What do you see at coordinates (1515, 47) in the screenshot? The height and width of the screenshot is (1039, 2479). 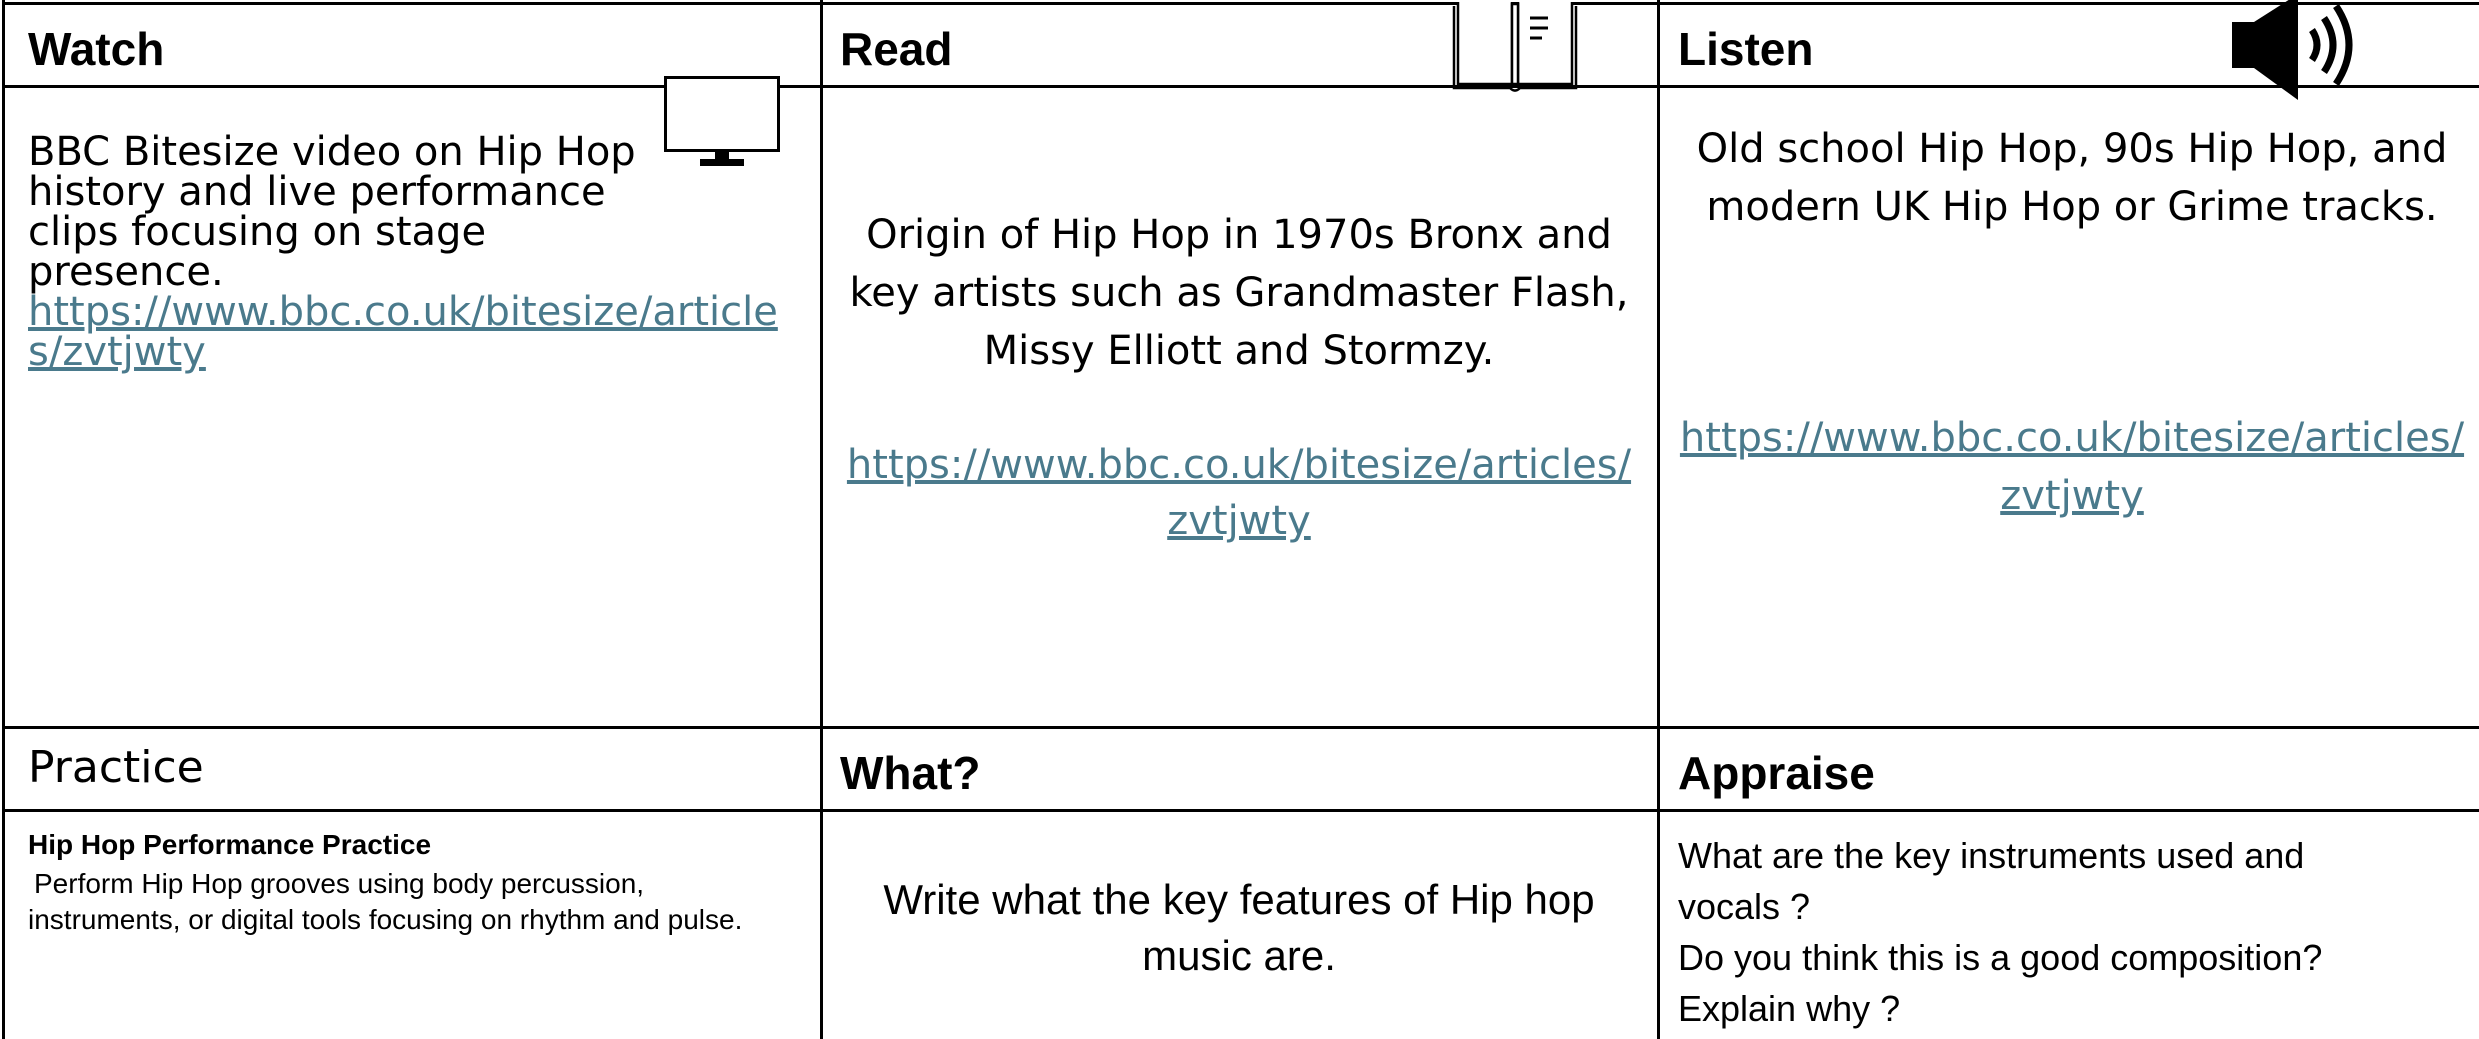 I see `book-icon` at bounding box center [1515, 47].